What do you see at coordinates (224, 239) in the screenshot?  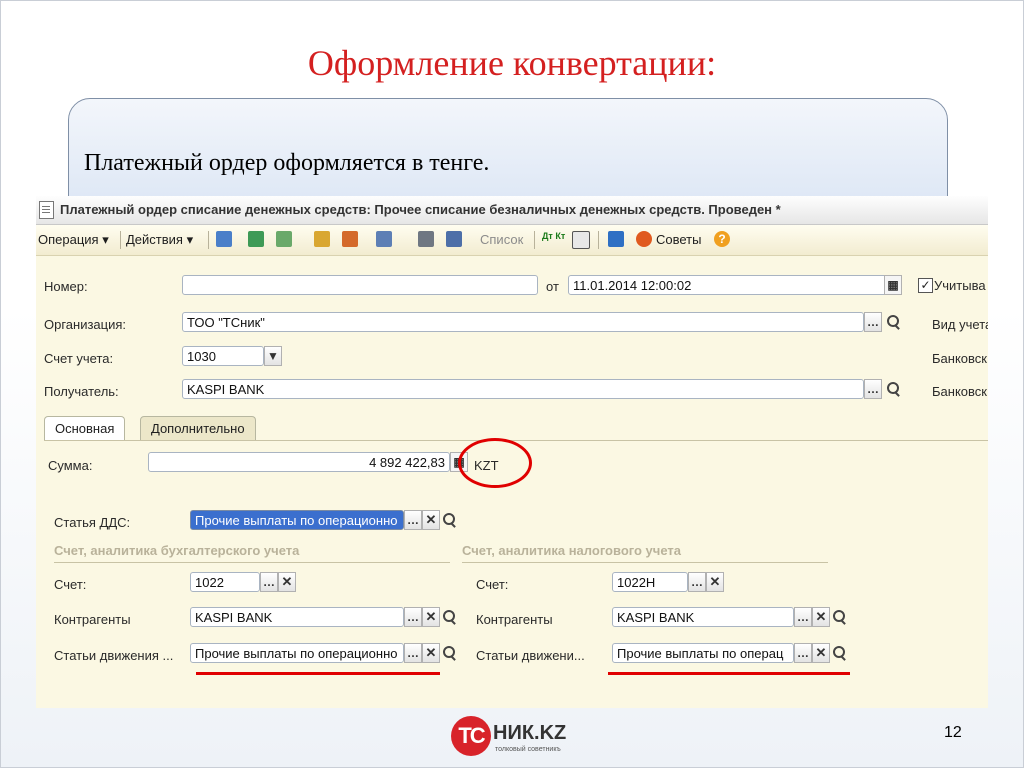 I see `save-icon` at bounding box center [224, 239].